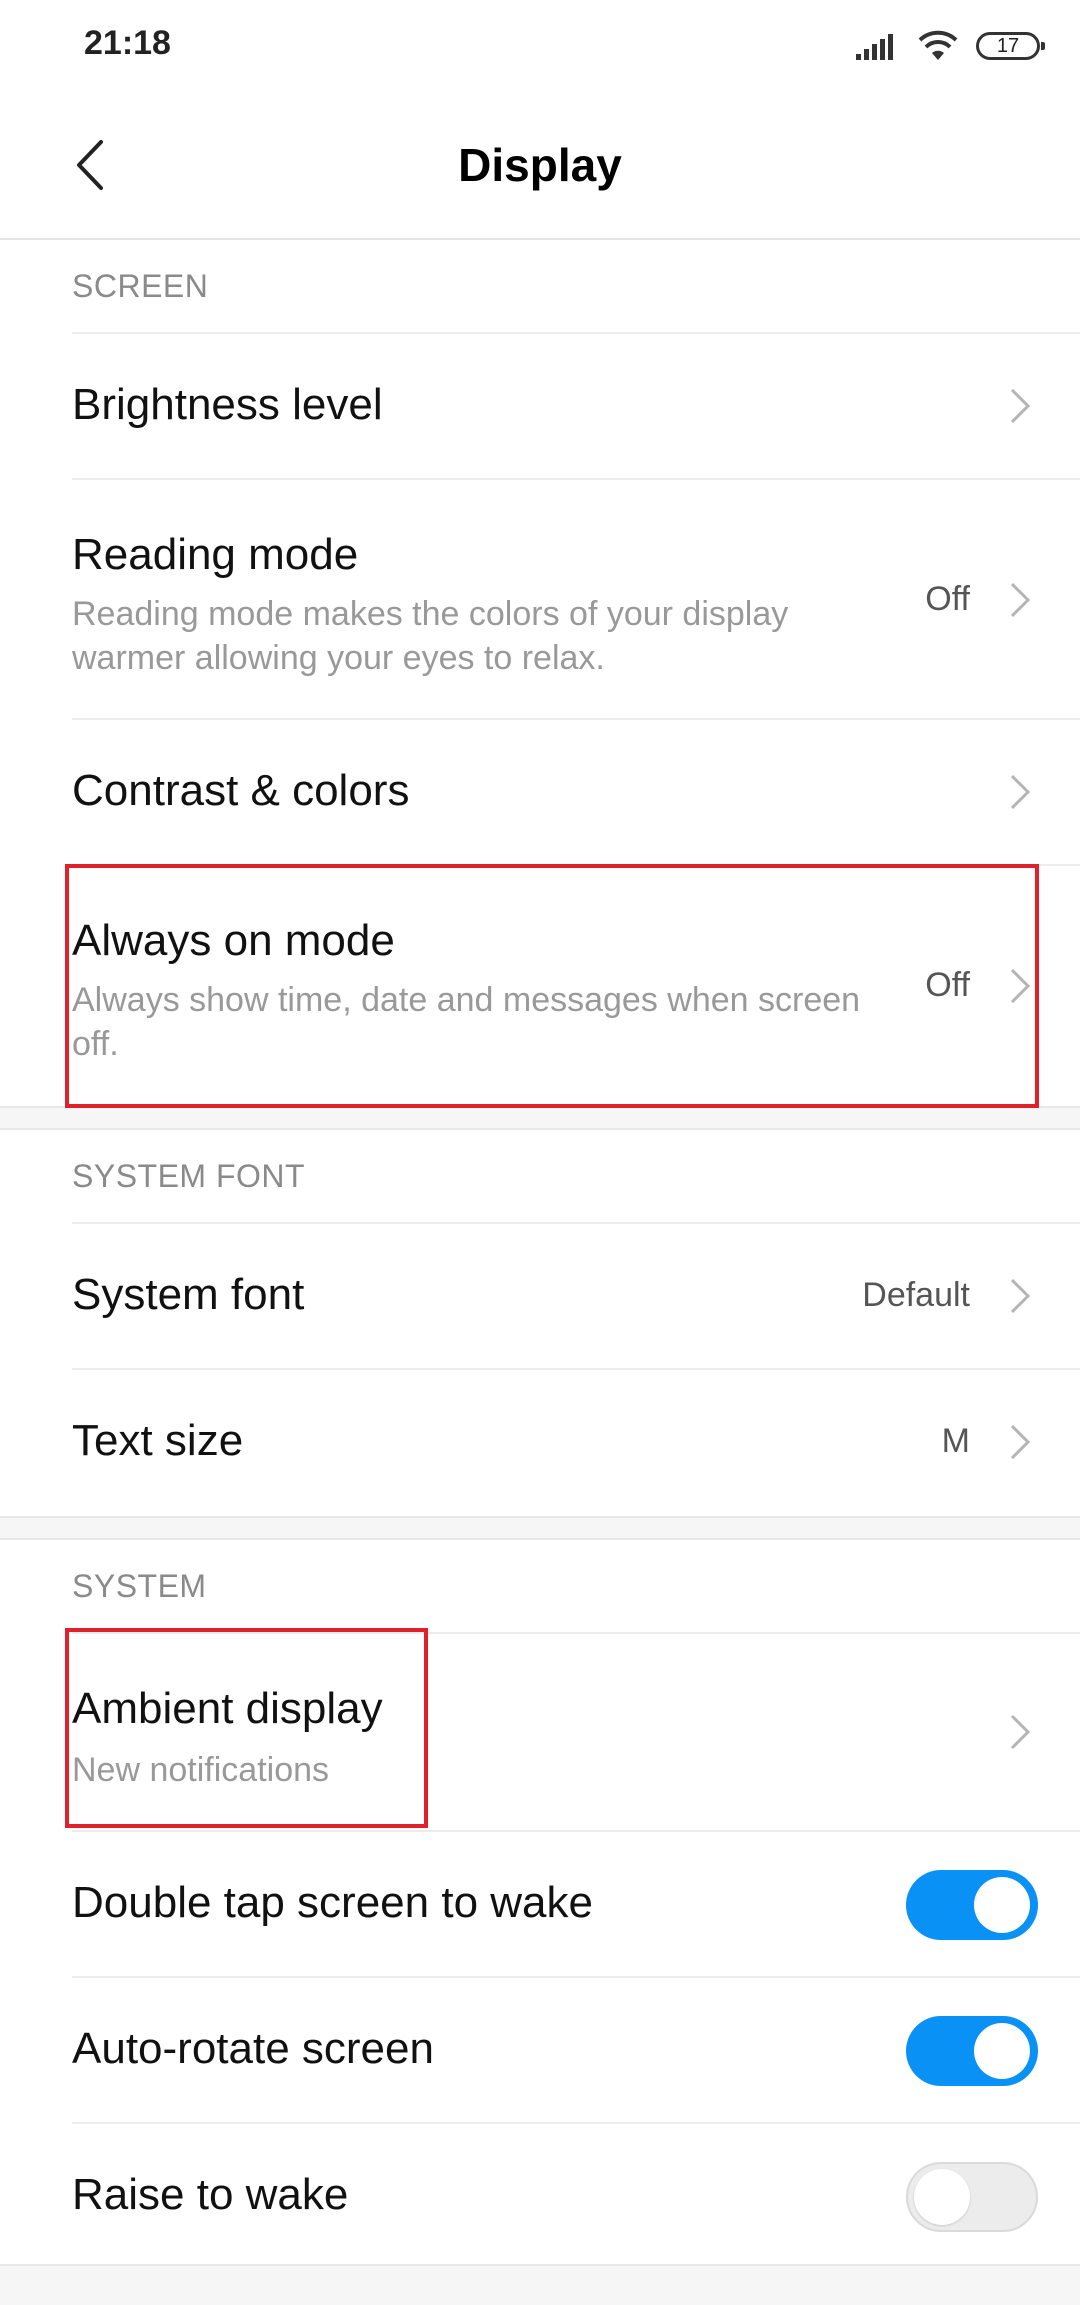  I want to click on signal-icon, so click(874, 47).